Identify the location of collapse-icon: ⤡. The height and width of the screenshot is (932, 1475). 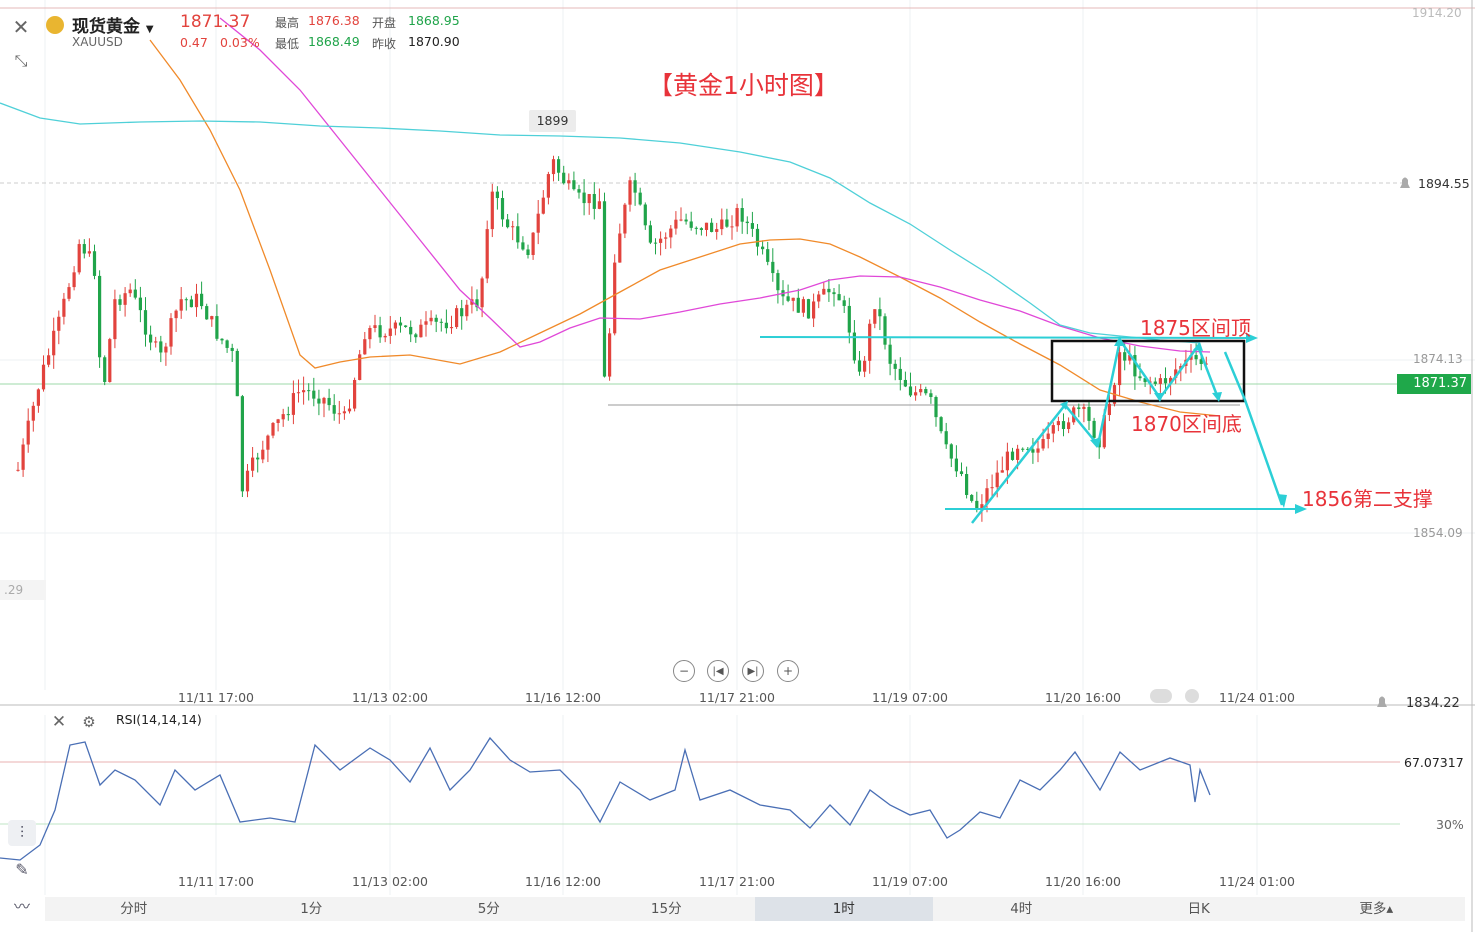
(21, 61).